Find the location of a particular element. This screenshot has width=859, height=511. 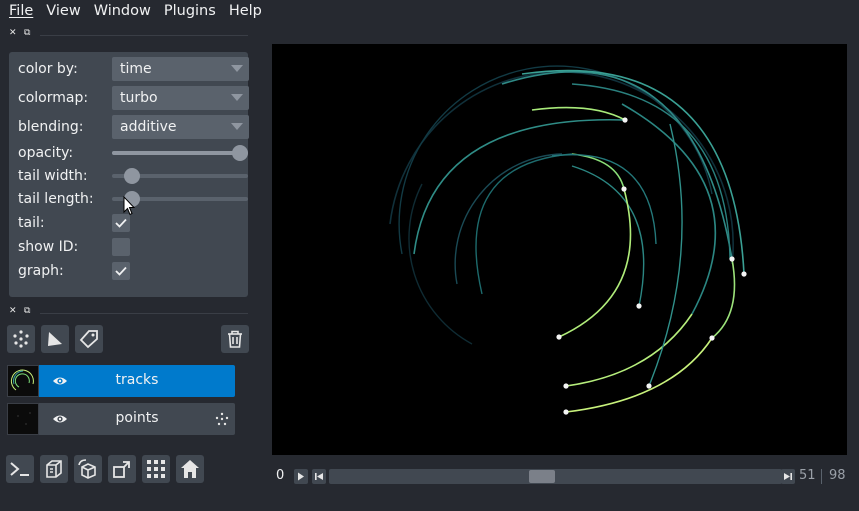

grid-icon is located at coordinates (156, 469).